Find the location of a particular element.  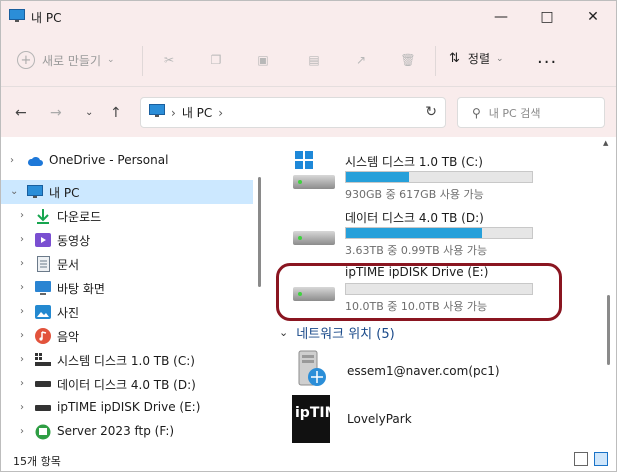

window-title: 내 PC is located at coordinates (46, 18).